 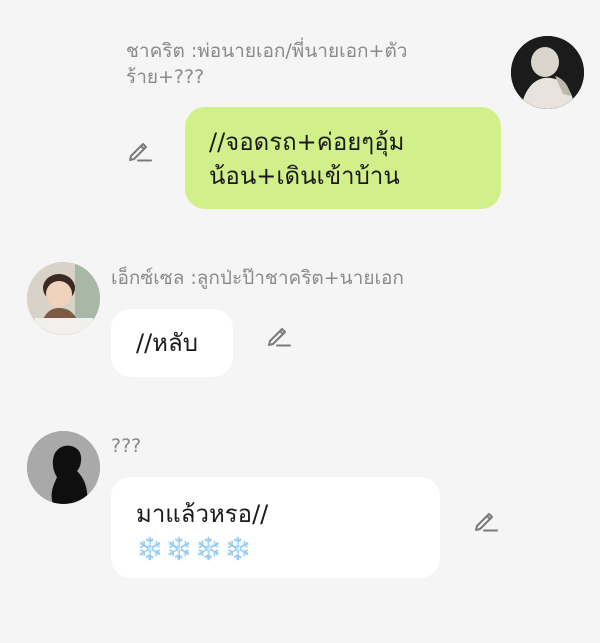 What do you see at coordinates (257, 278) in the screenshot?
I see `sender-name-excel: เอ็กซ์เซล :ลูกป่ะป๊าชาคริต+นายเอก` at bounding box center [257, 278].